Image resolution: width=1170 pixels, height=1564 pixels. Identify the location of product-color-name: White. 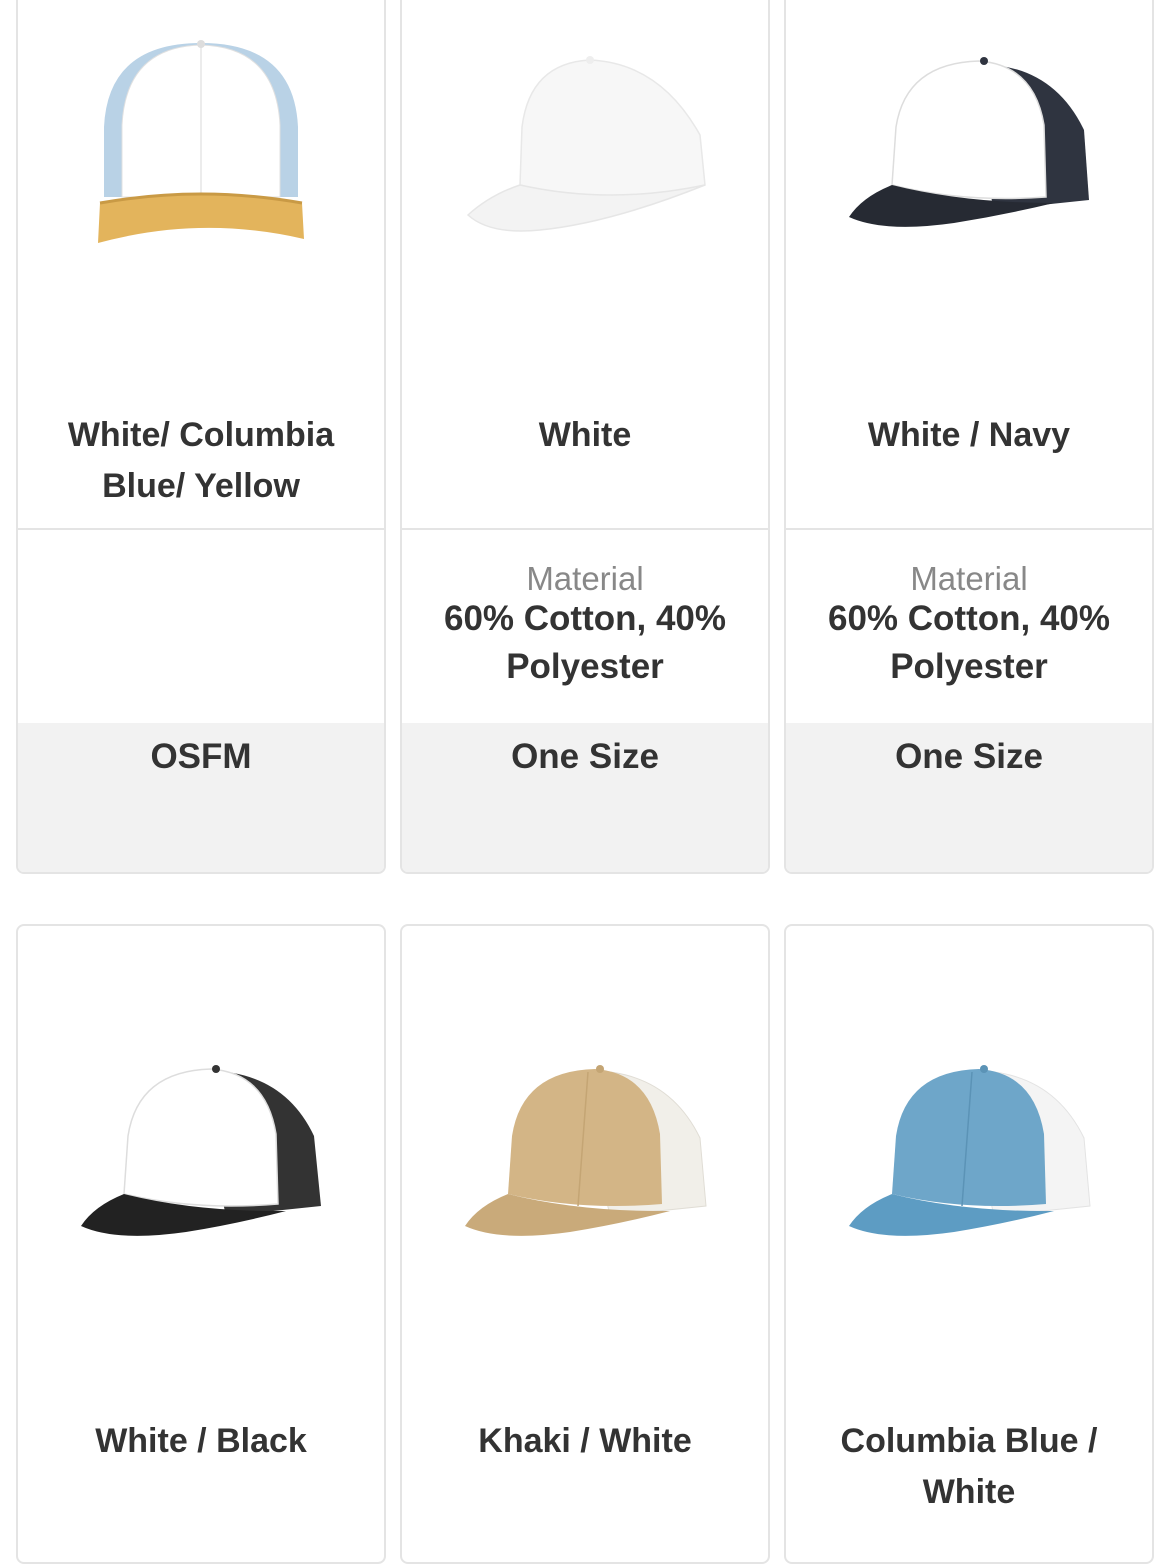
(585, 435).